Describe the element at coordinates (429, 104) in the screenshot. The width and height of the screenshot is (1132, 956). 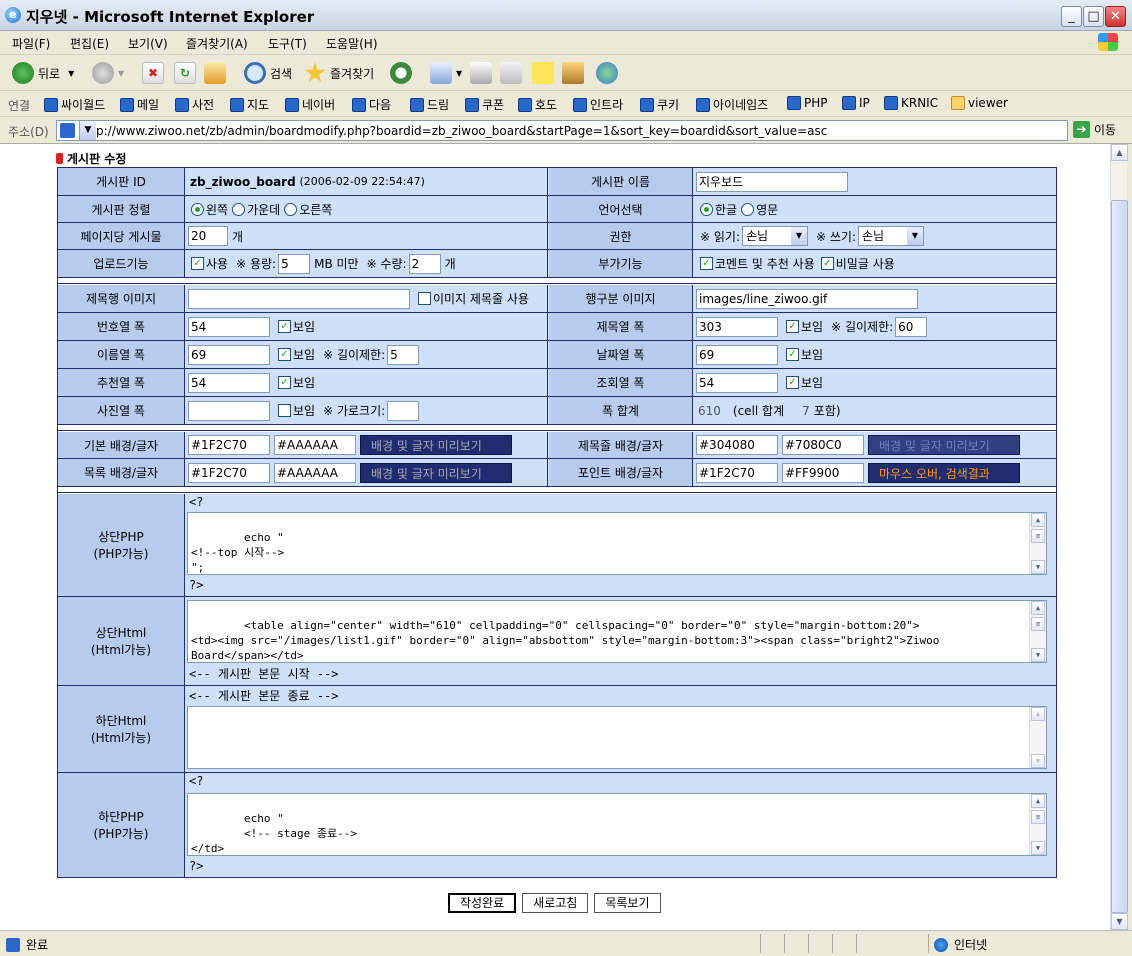
I see `link-dream: 드림` at that location.